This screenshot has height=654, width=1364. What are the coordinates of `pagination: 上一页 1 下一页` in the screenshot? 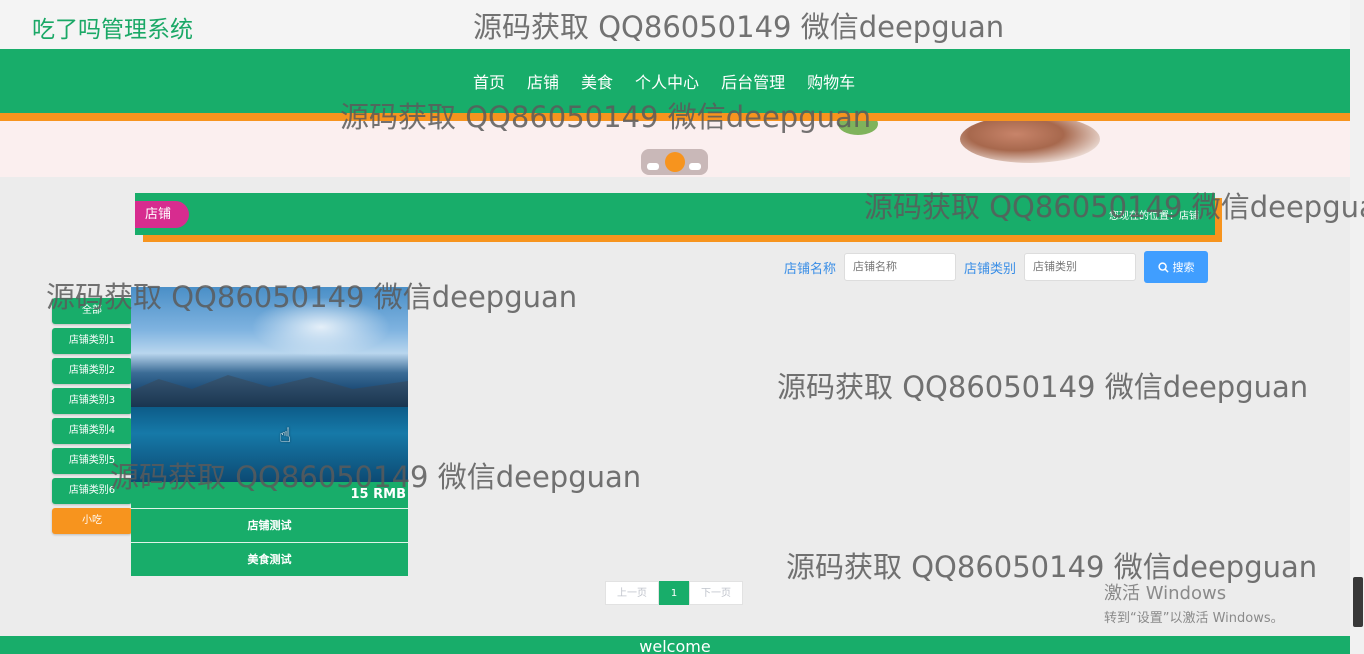 It's located at (674, 593).